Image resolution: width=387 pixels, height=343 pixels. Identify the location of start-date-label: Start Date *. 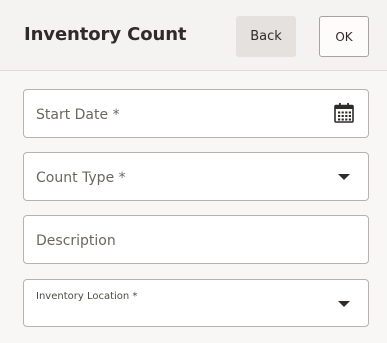
(78, 115).